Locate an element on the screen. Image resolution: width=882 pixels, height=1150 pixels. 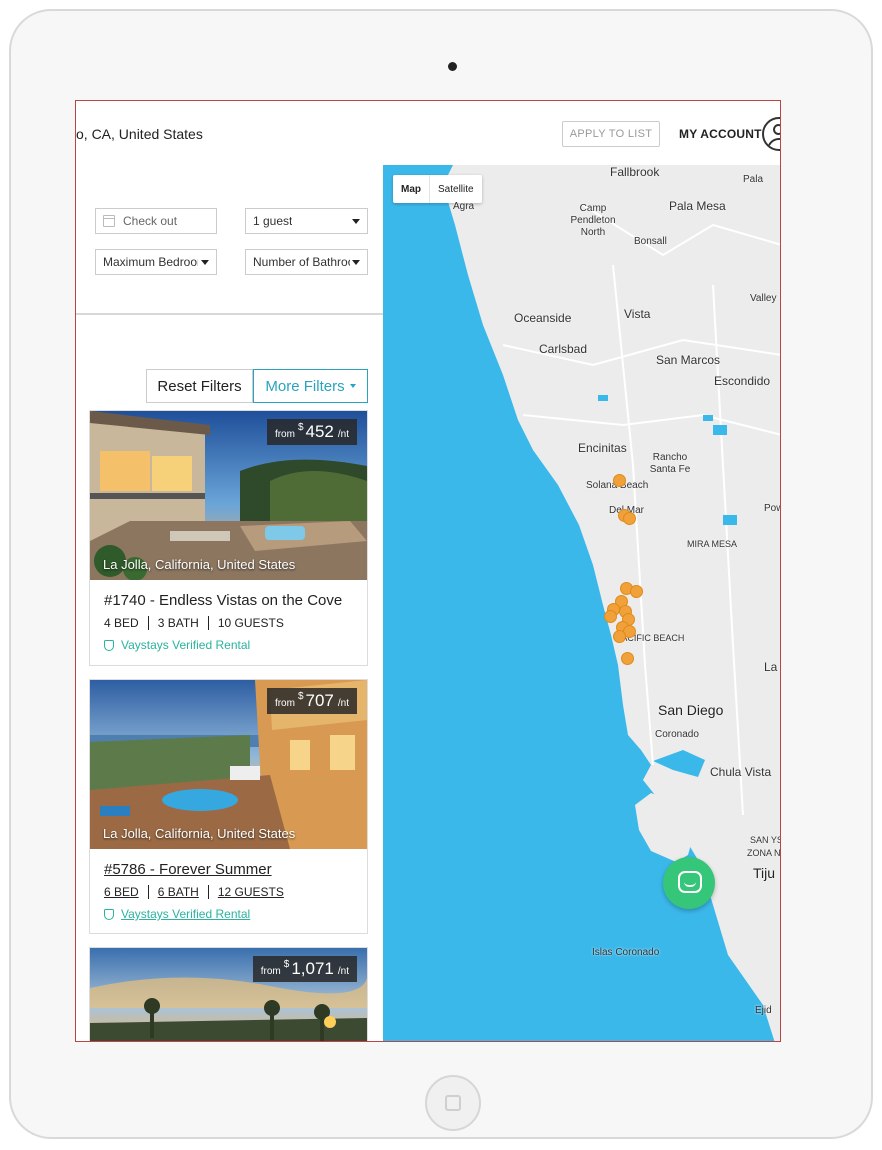
map-label: San Diego is located at coordinates (691, 710).